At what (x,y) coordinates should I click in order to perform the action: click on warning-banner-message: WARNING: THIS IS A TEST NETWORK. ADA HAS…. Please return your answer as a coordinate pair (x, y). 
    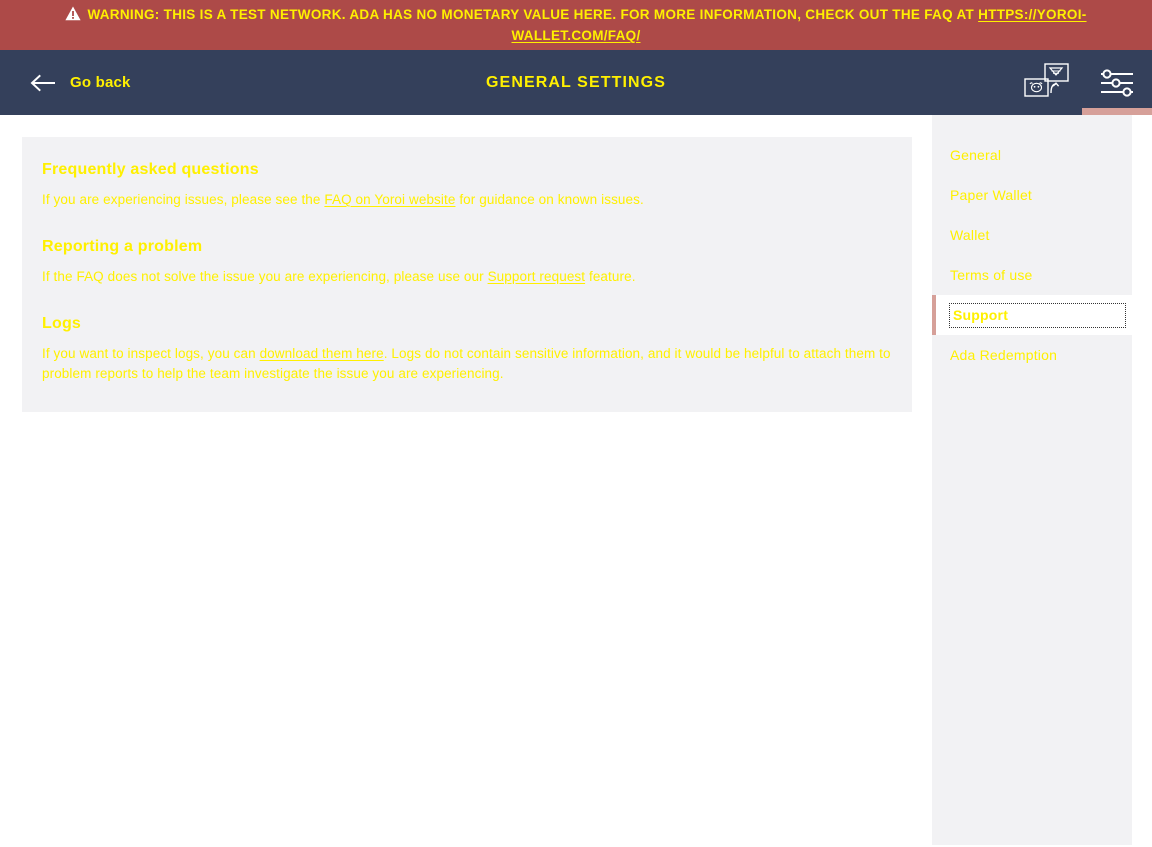
    Looking at the image, I should click on (533, 14).